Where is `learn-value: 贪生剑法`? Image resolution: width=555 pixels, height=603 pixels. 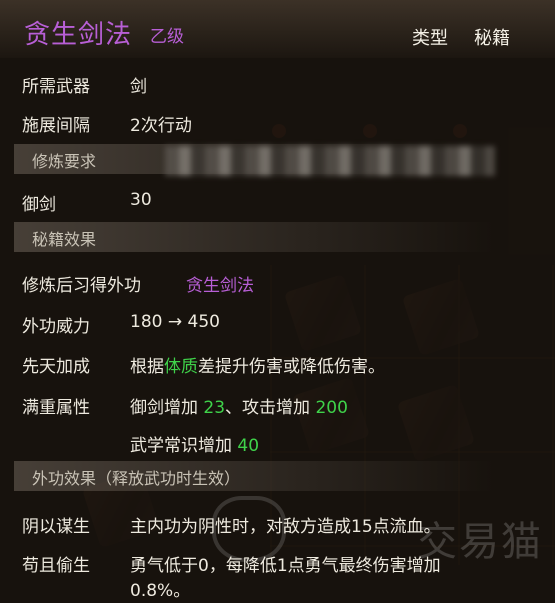 learn-value: 贪生剑法 is located at coordinates (220, 286).